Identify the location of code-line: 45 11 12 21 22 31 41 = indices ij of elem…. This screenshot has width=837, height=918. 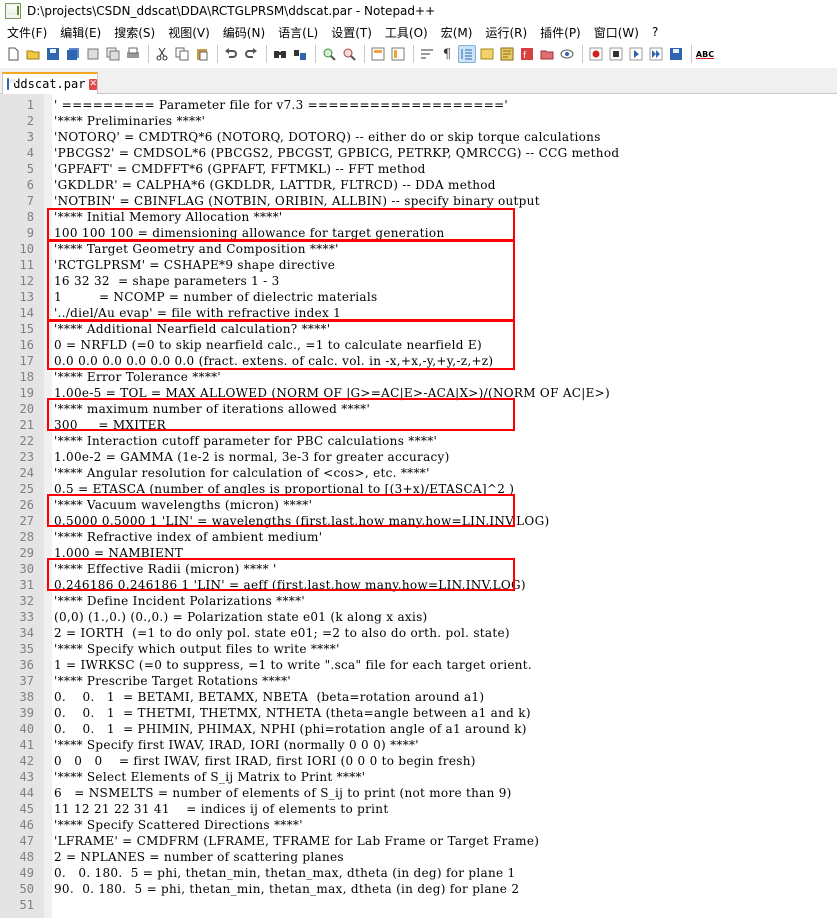
(418, 809).